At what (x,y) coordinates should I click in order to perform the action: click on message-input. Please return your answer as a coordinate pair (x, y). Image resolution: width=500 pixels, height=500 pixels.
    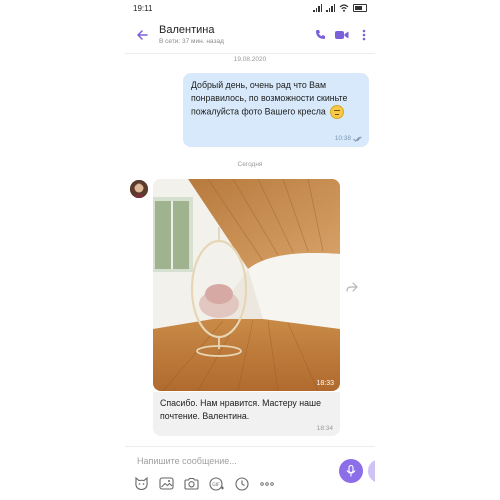
    Looking at the image, I should click on (227, 461).